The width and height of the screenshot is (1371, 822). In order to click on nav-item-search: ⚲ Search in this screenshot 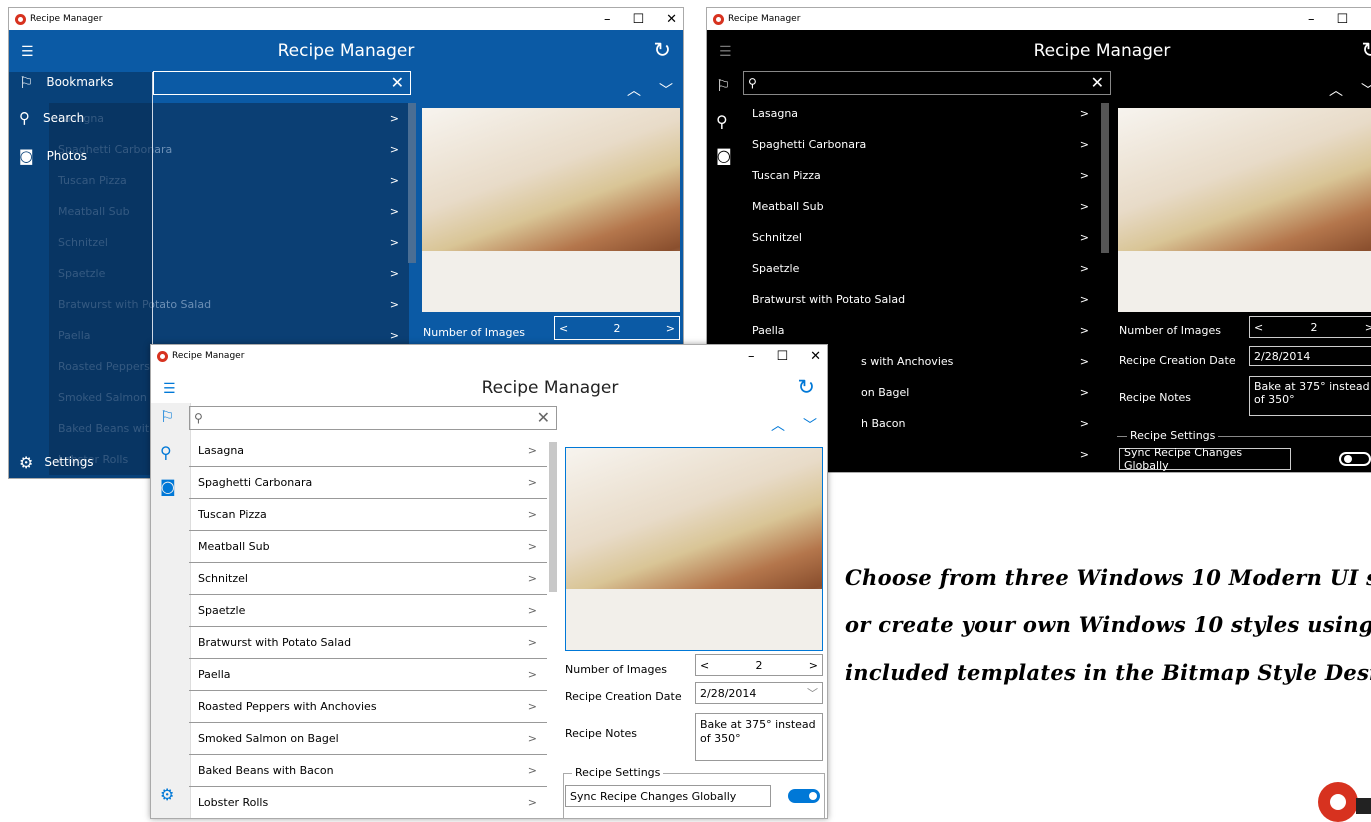, I will do `click(51, 118)`.